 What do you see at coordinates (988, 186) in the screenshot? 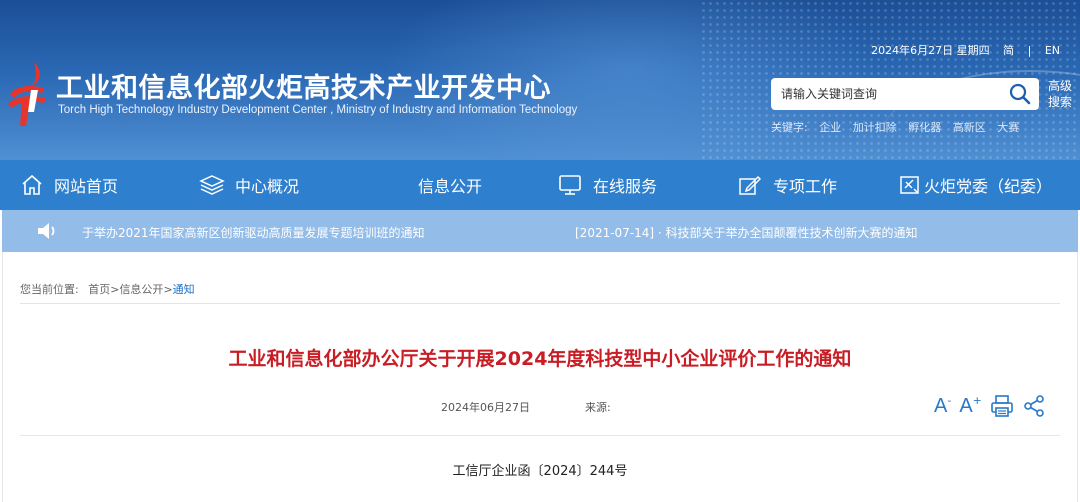
I see `nav-item-label: 火炬党委（纪委）` at bounding box center [988, 186].